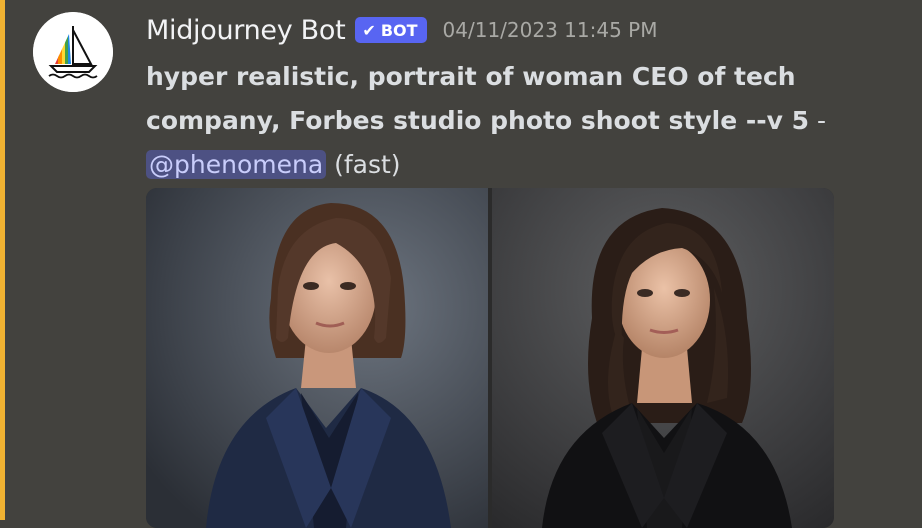 The image size is (922, 528). I want to click on avatar, so click(73, 52).